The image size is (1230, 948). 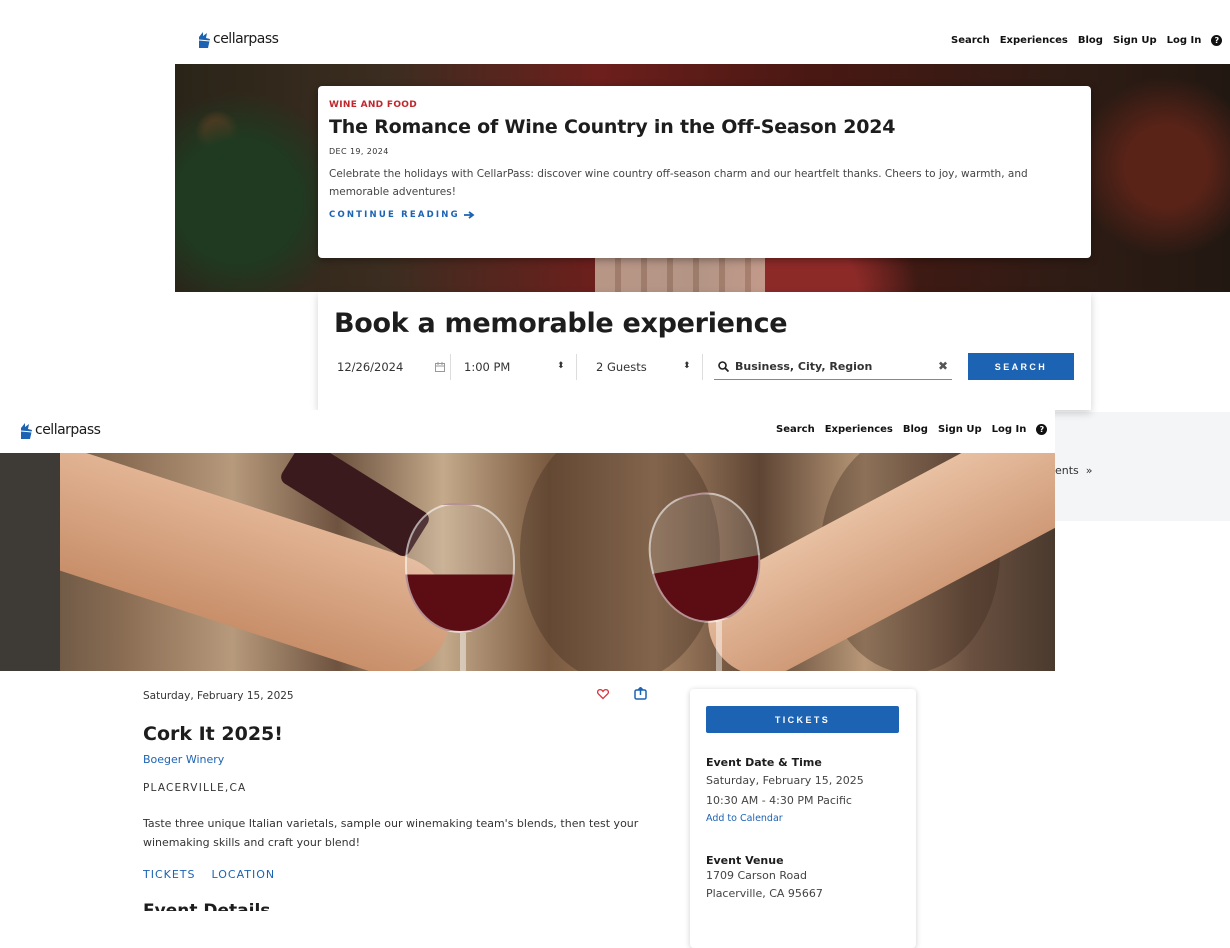 I want to click on date-field: 12/26/2024, so click(x=394, y=367).